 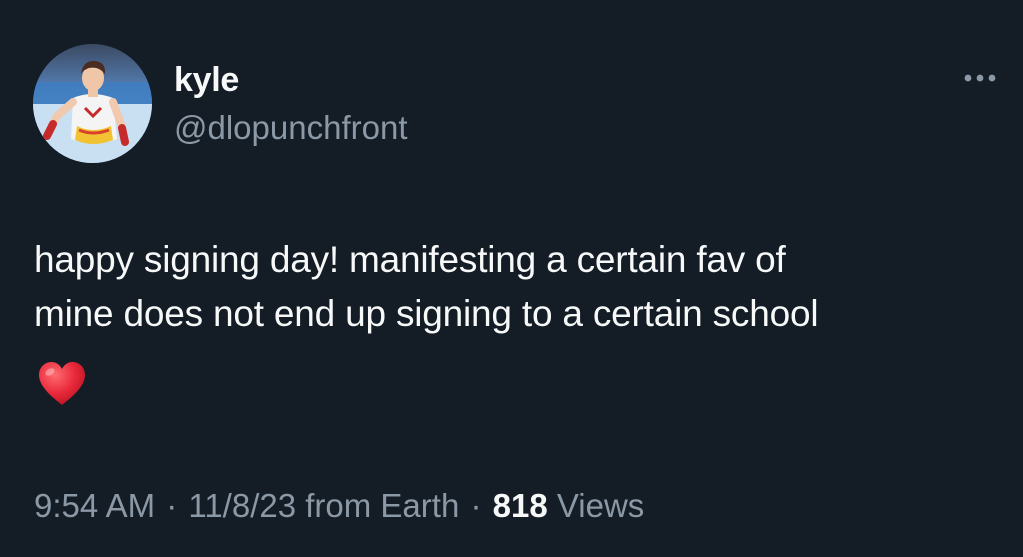 What do you see at coordinates (290, 104) in the screenshot?
I see `user-info: kyle @dlopunchfront` at bounding box center [290, 104].